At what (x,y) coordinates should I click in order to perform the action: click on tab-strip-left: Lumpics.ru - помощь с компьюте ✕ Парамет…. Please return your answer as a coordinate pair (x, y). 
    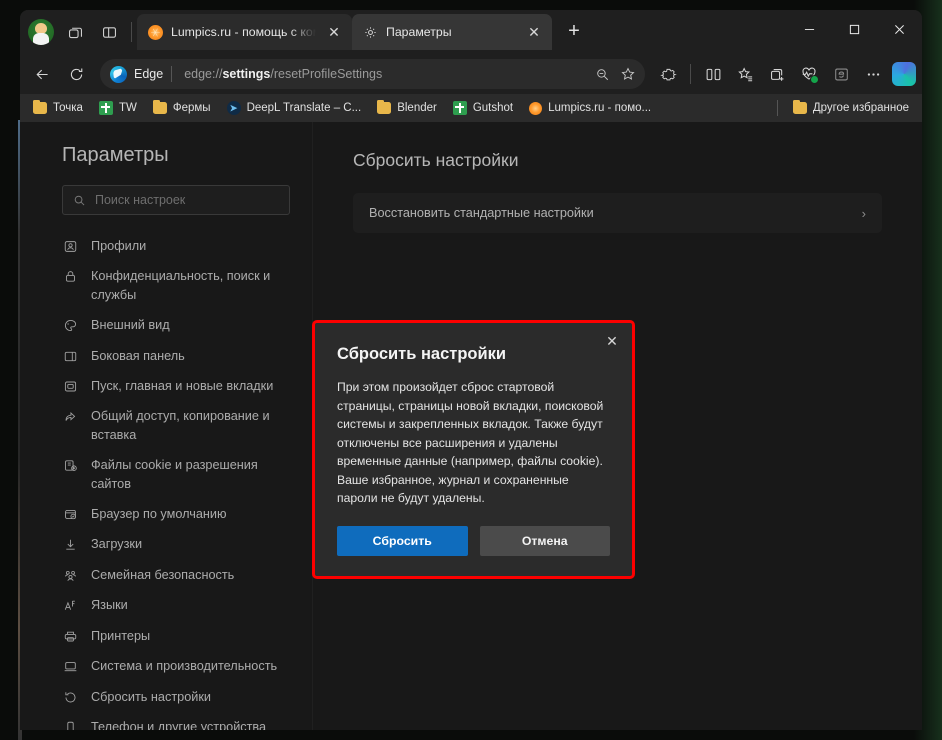
    Looking at the image, I should click on (305, 32).